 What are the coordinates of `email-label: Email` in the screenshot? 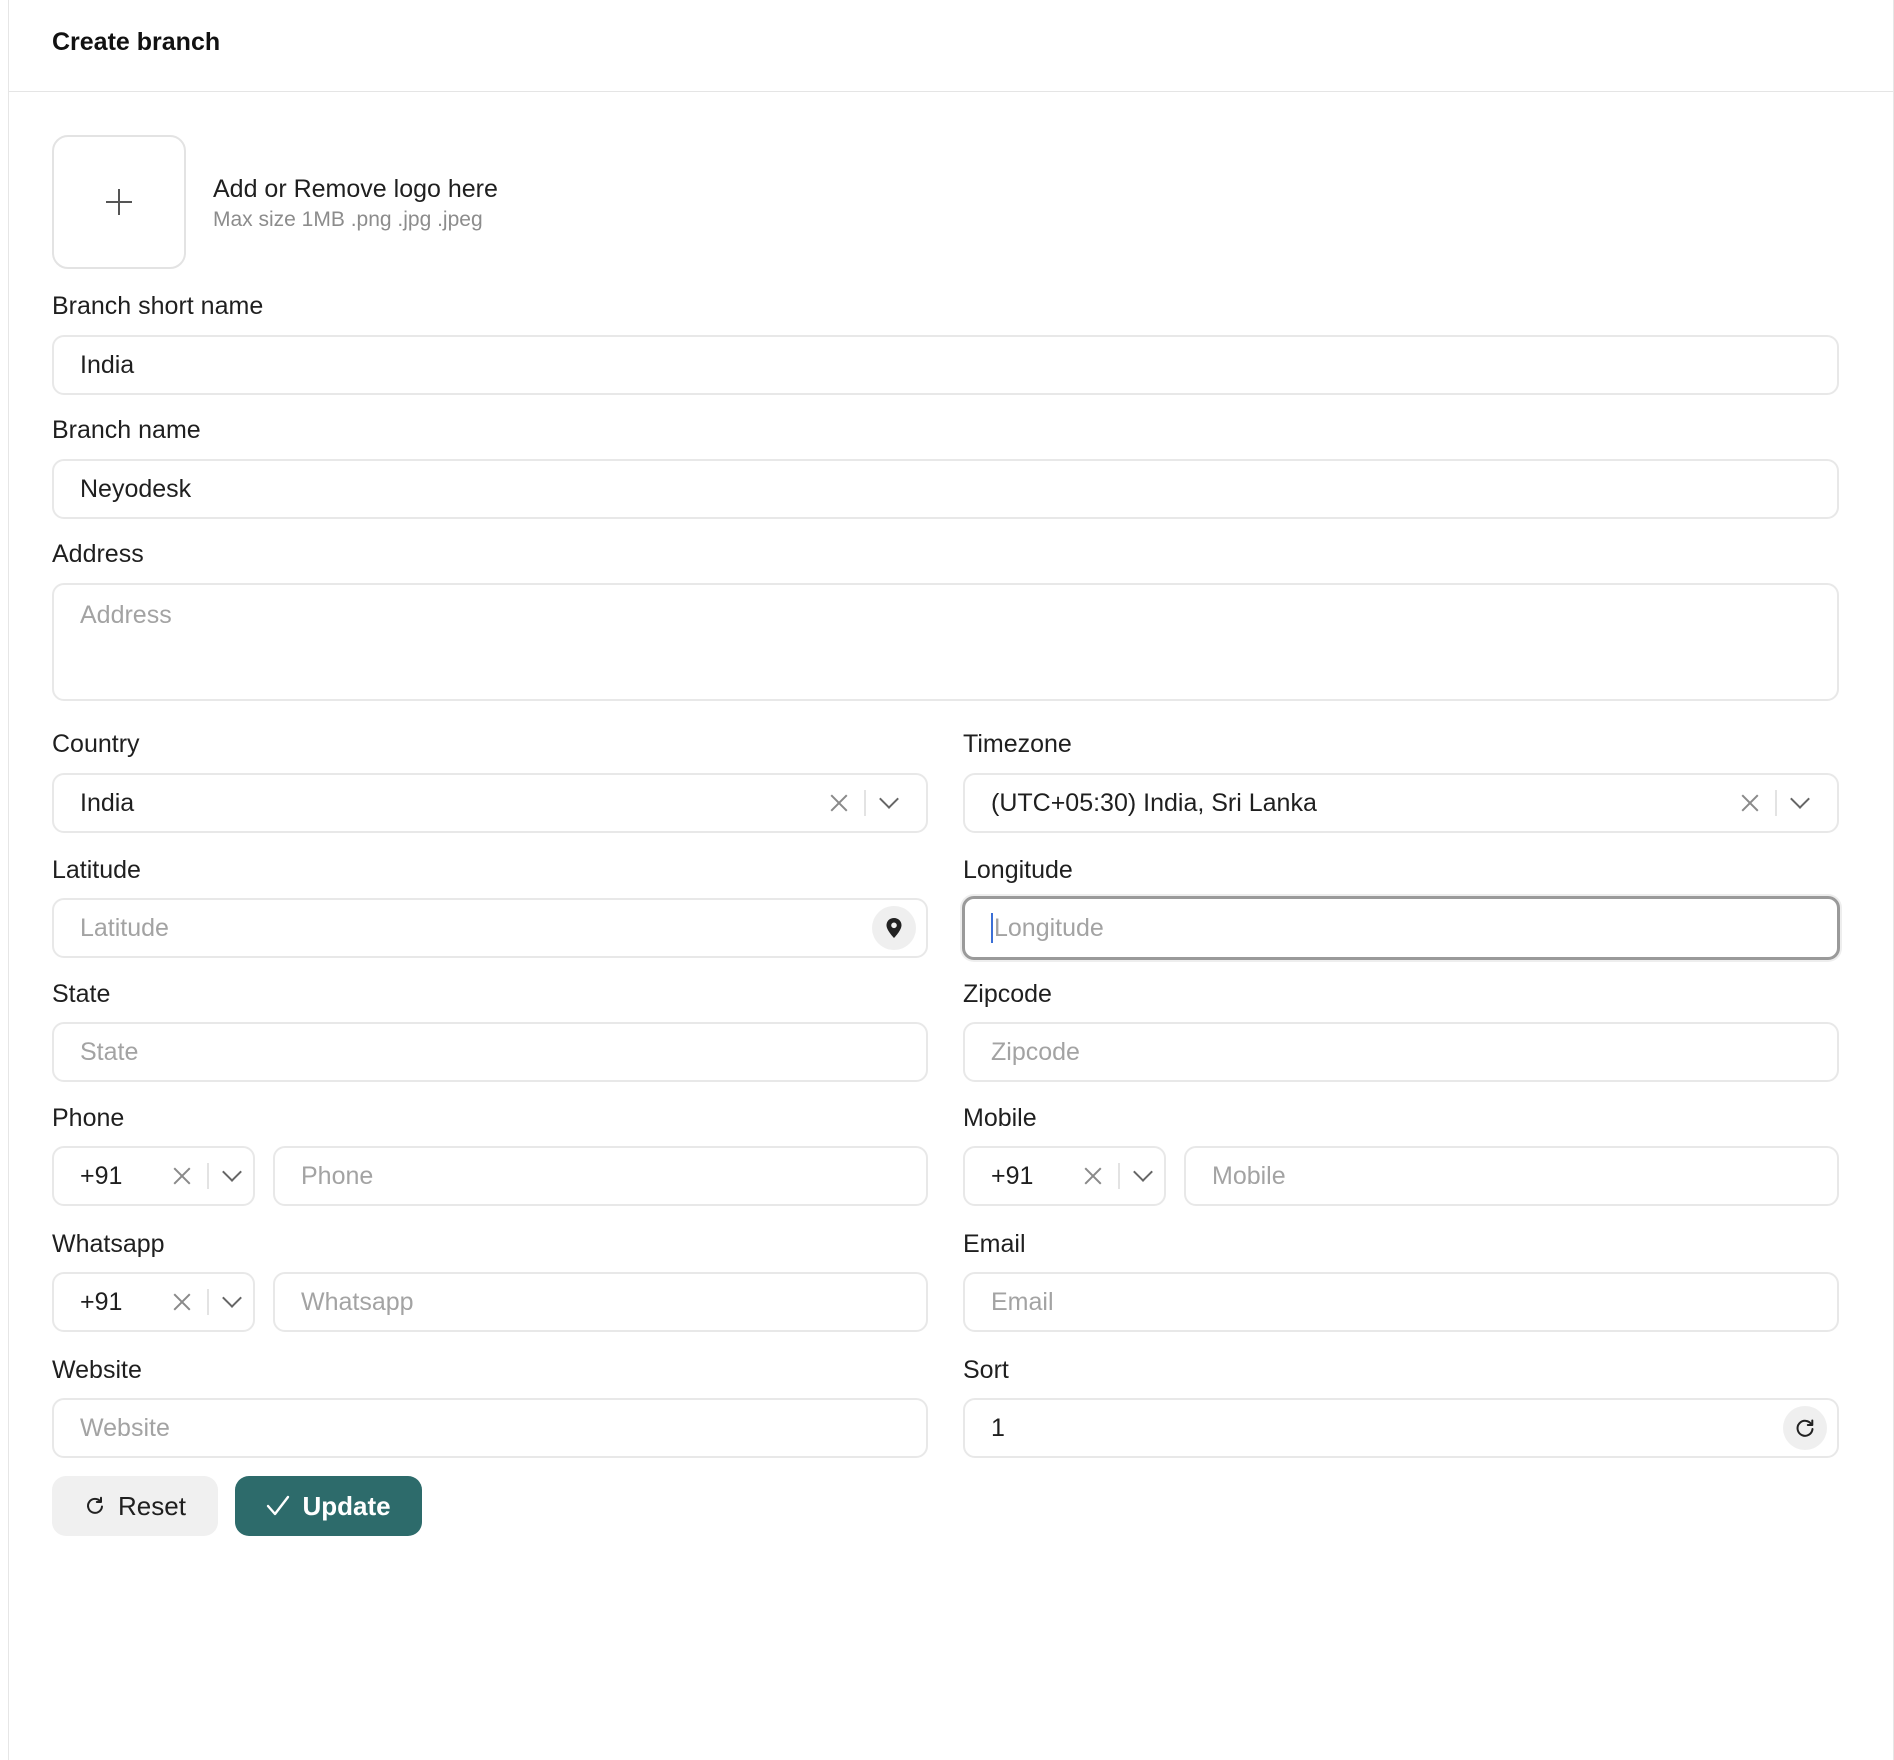 It's located at (994, 1244).